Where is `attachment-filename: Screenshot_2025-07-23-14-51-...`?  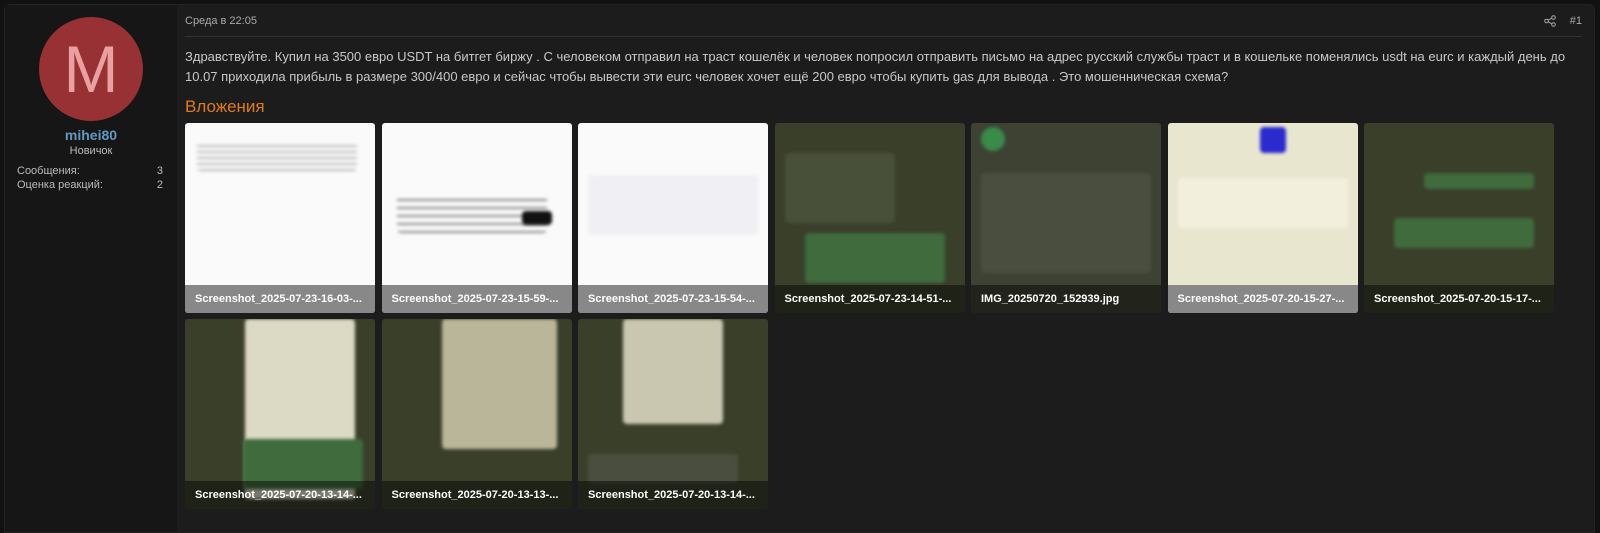
attachment-filename: Screenshot_2025-07-23-14-51-... is located at coordinates (869, 299).